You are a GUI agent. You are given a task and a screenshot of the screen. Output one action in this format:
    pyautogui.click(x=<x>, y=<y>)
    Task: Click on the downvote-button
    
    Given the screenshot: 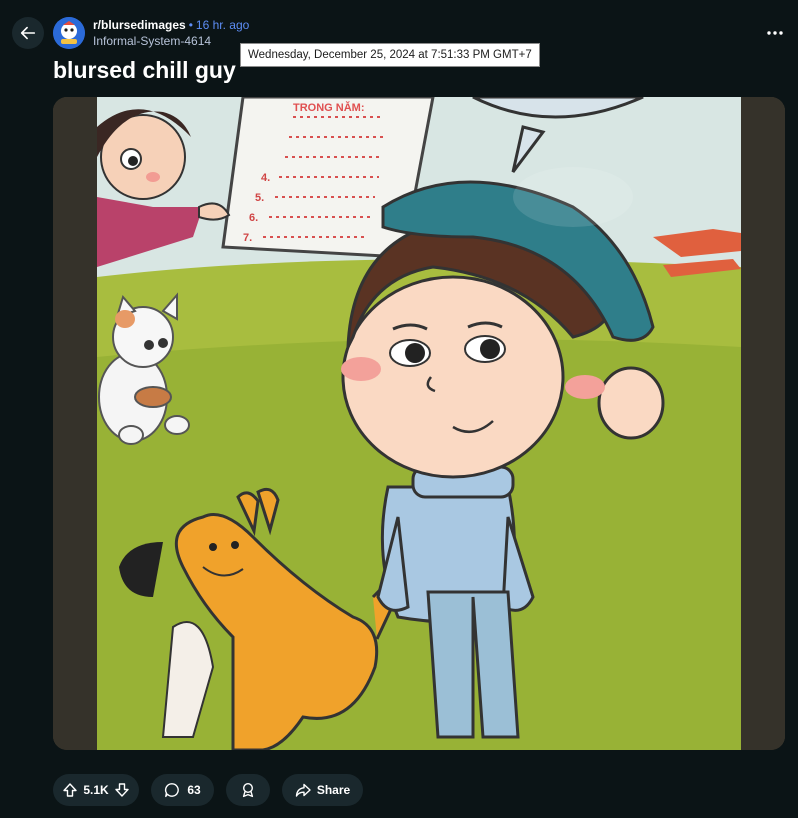 What is the action you would take?
    pyautogui.click(x=122, y=790)
    